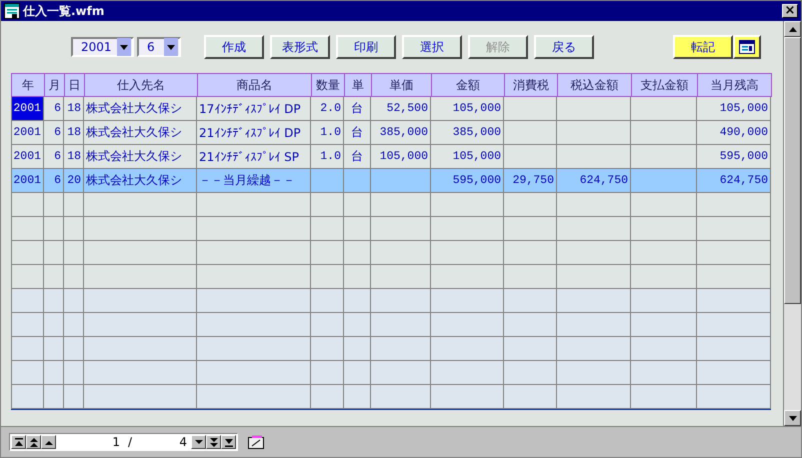 The height and width of the screenshot is (458, 802). What do you see at coordinates (327, 109) in the screenshot?
I see `table-cell: 2.0` at bounding box center [327, 109].